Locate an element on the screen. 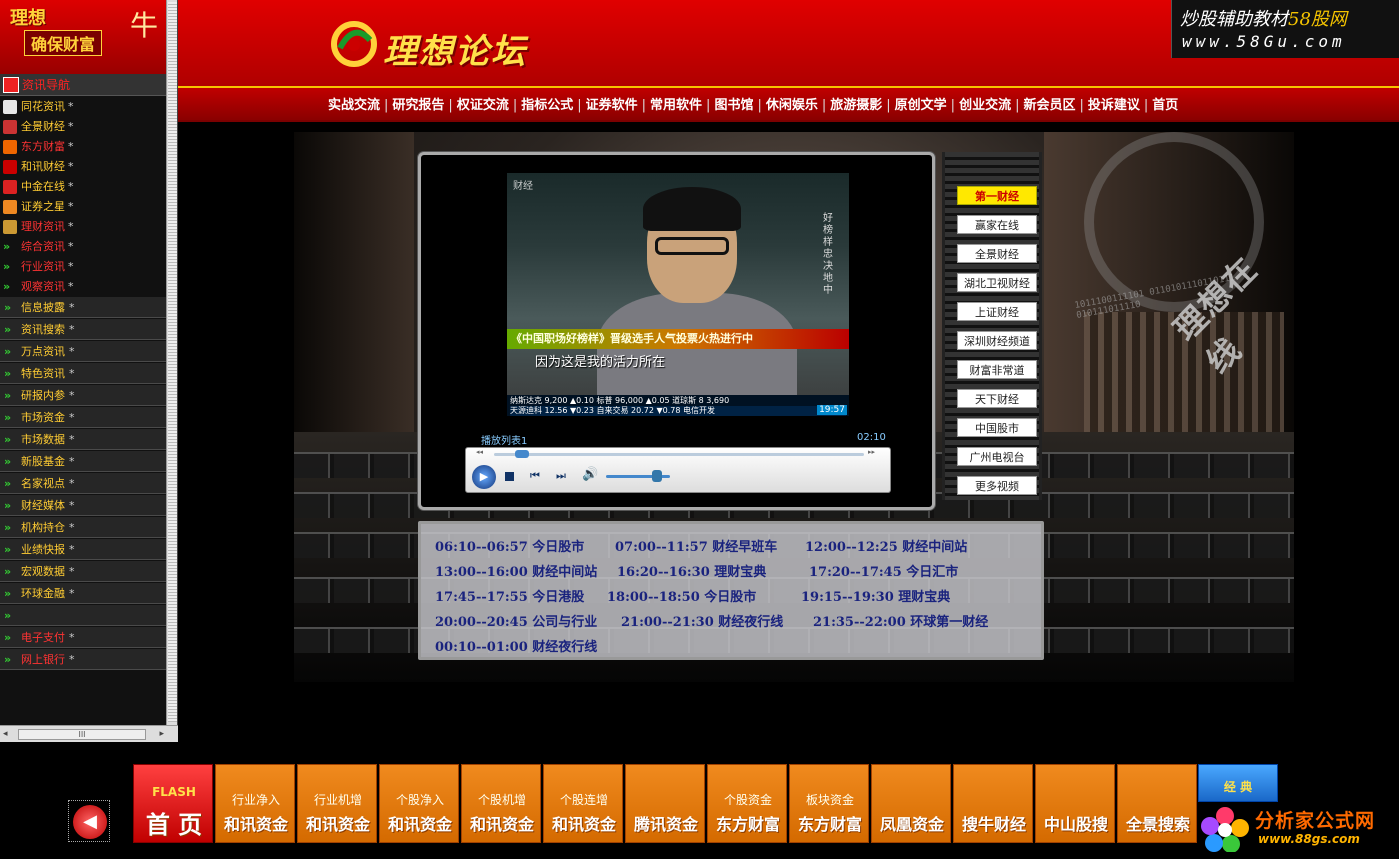  seek-thumb is located at coordinates (521, 454).